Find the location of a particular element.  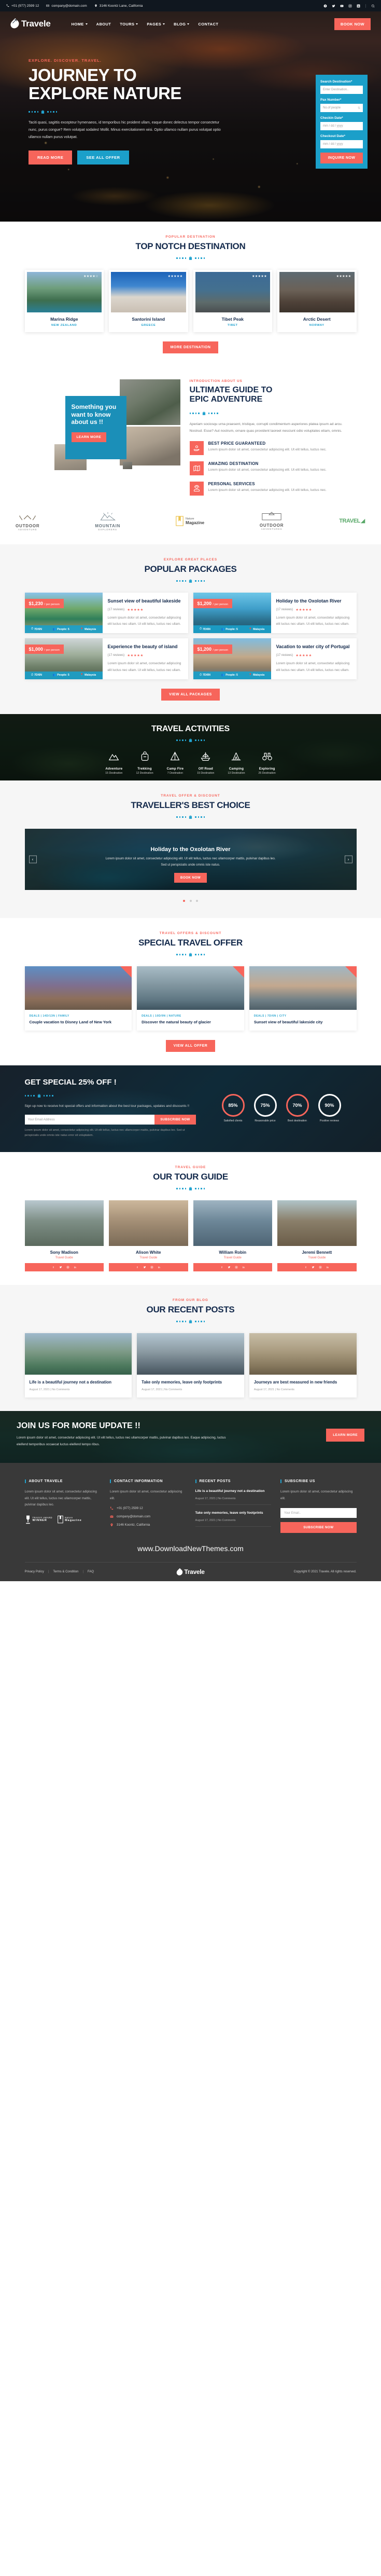

nav-item-home: HOME is located at coordinates (80, 24).